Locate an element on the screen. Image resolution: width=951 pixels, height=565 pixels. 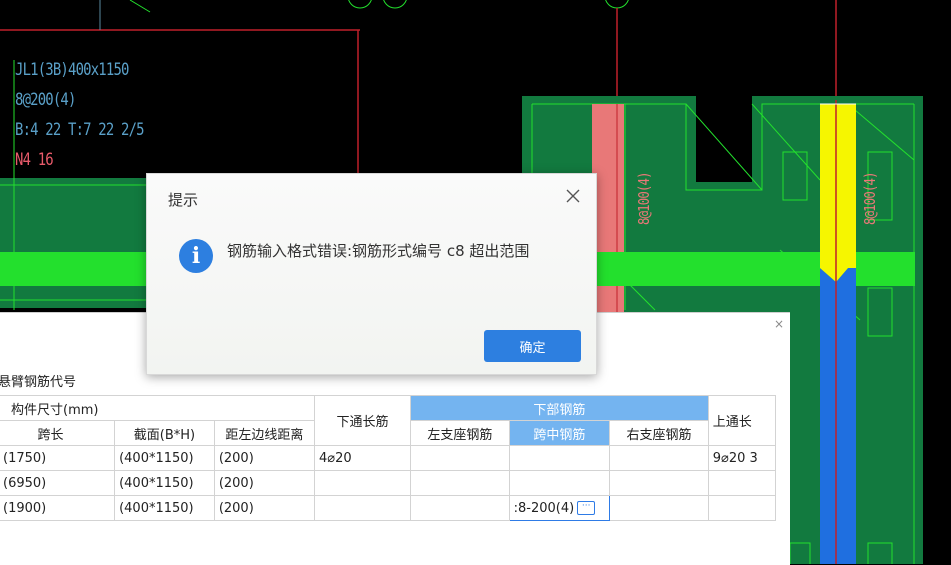
column-label-right: 8@100(4) is located at coordinates (870, 198).